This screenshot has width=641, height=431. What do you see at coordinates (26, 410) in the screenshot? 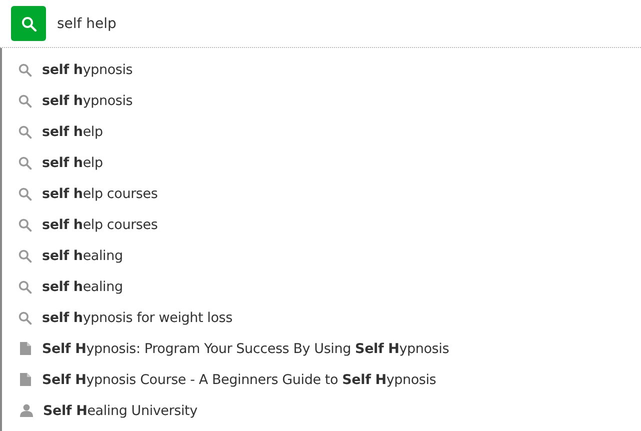
I see `user-icon` at bounding box center [26, 410].